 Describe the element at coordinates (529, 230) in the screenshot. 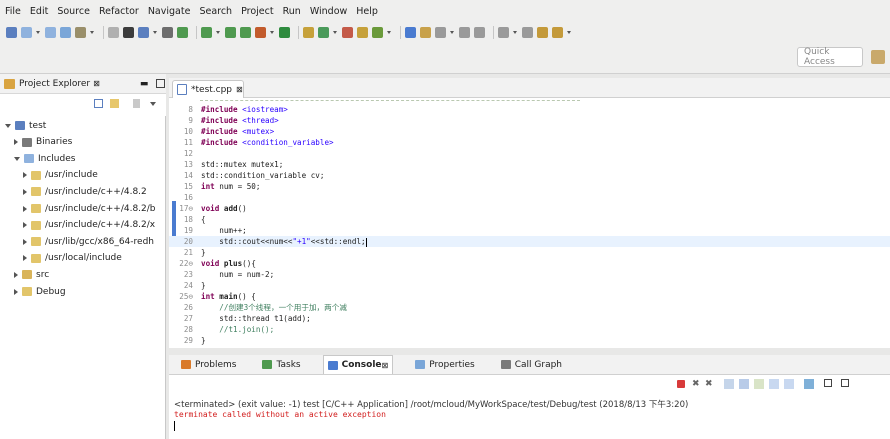

I see `code-line: 19 num++;` at that location.